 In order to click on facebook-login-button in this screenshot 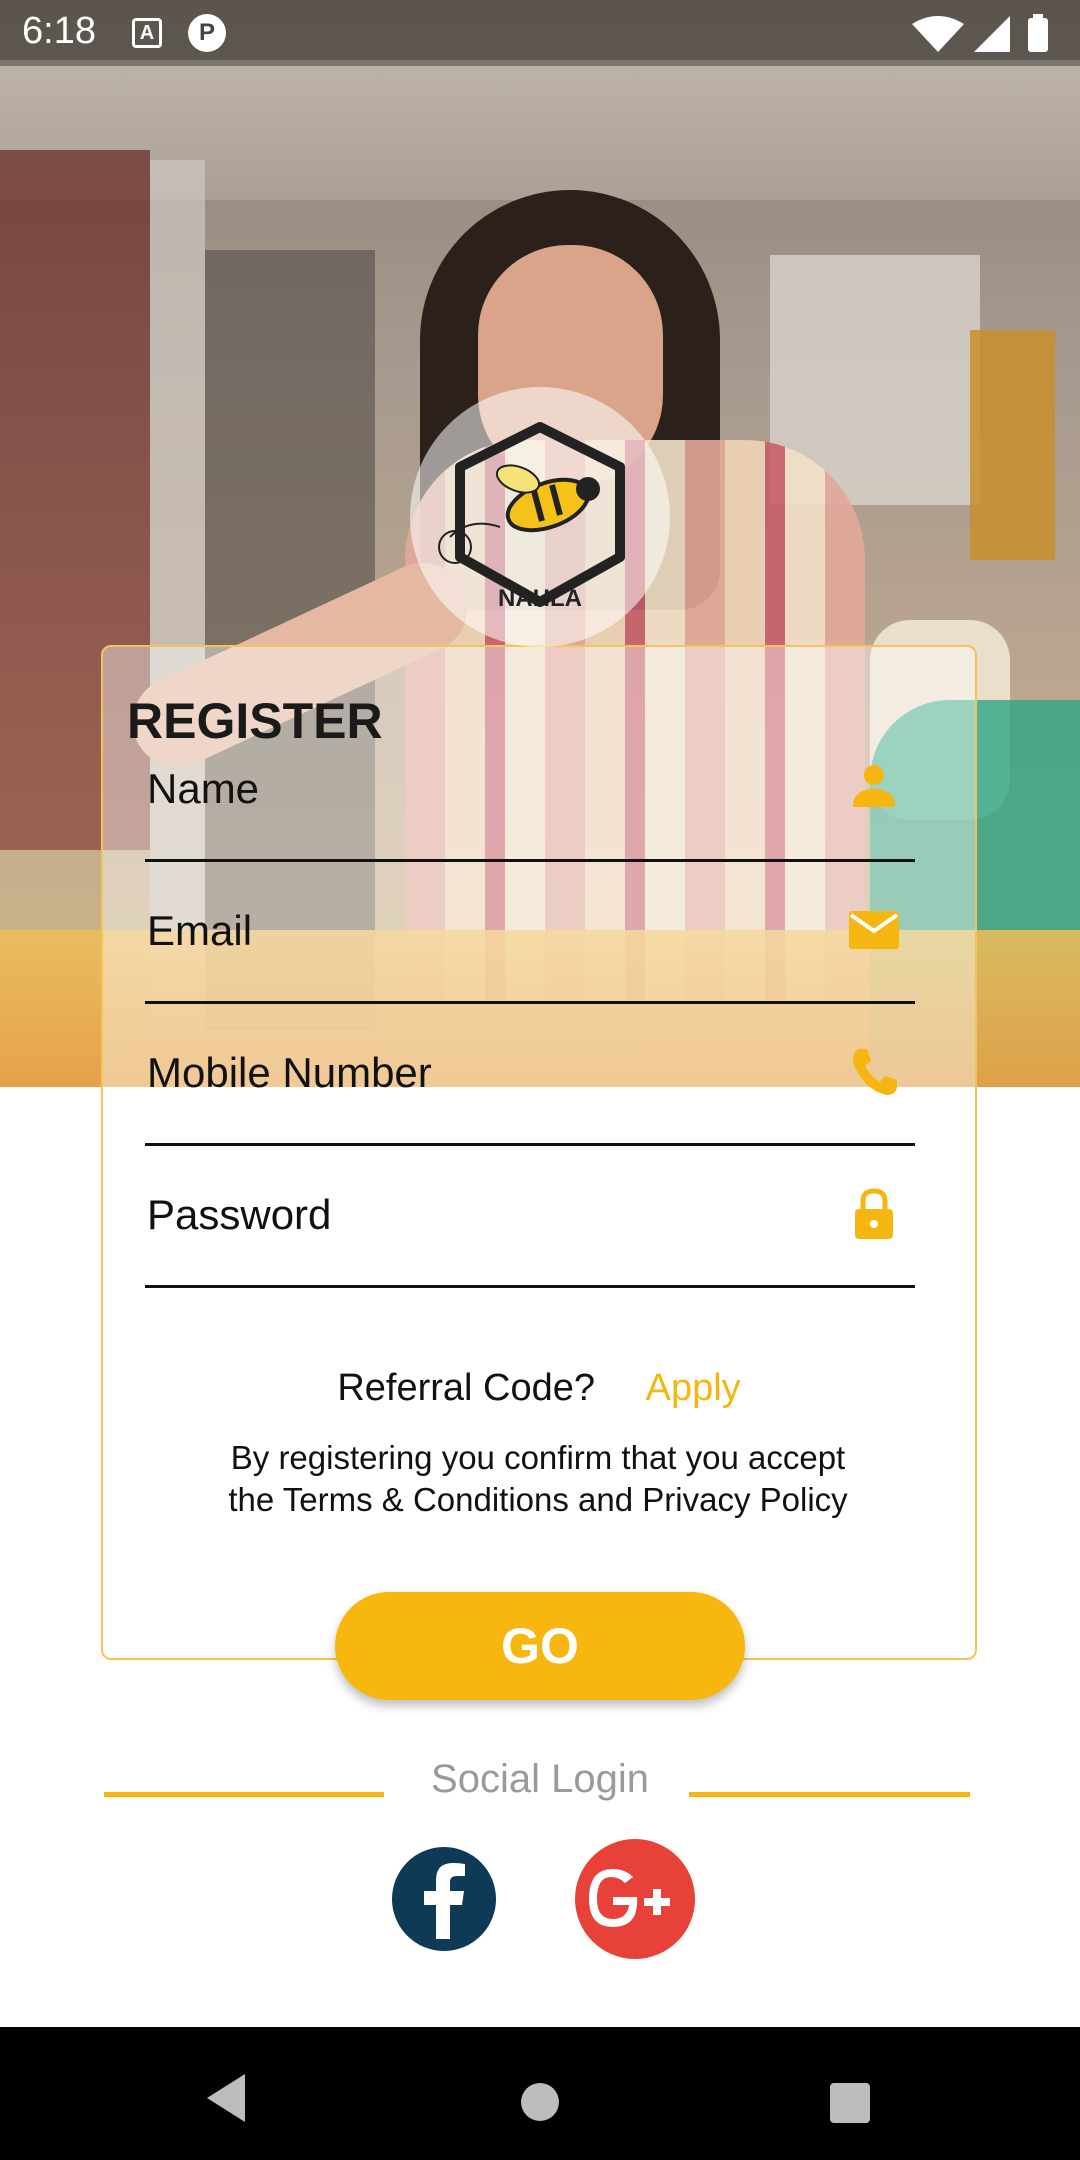, I will do `click(444, 1899)`.